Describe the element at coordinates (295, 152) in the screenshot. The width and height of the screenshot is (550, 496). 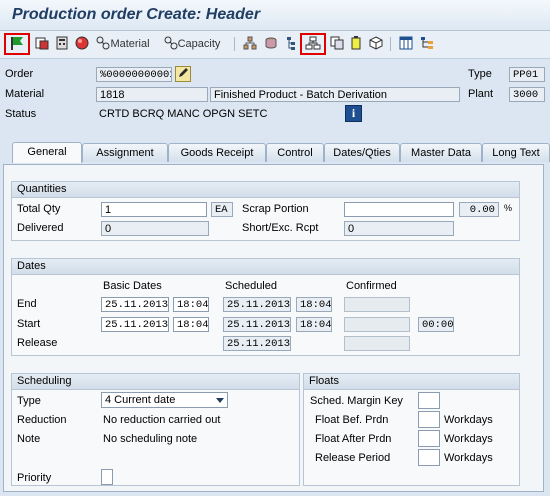
I see `tab-control: Control` at that location.